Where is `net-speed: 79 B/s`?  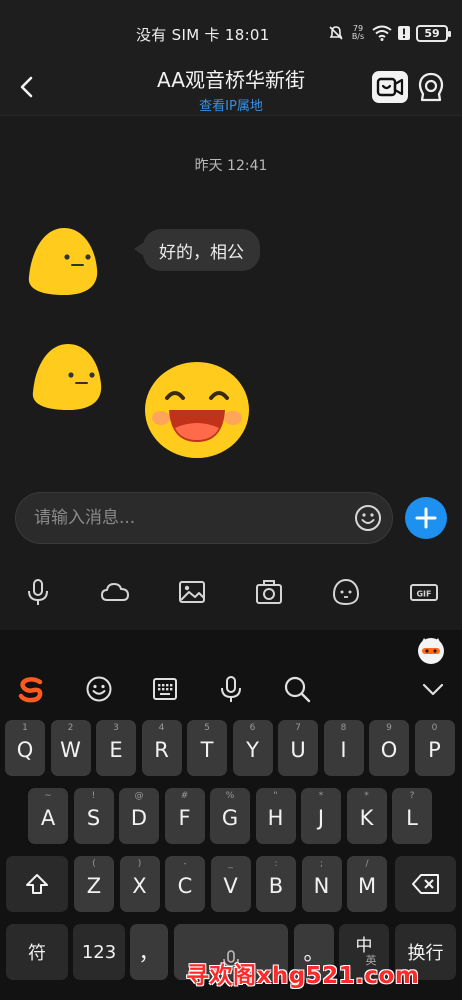
net-speed: 79 B/s is located at coordinates (358, 33).